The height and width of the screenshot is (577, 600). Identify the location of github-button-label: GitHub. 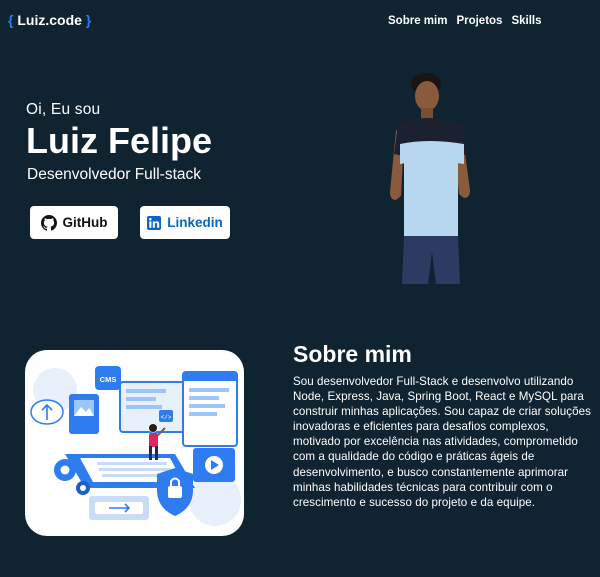
(85, 222).